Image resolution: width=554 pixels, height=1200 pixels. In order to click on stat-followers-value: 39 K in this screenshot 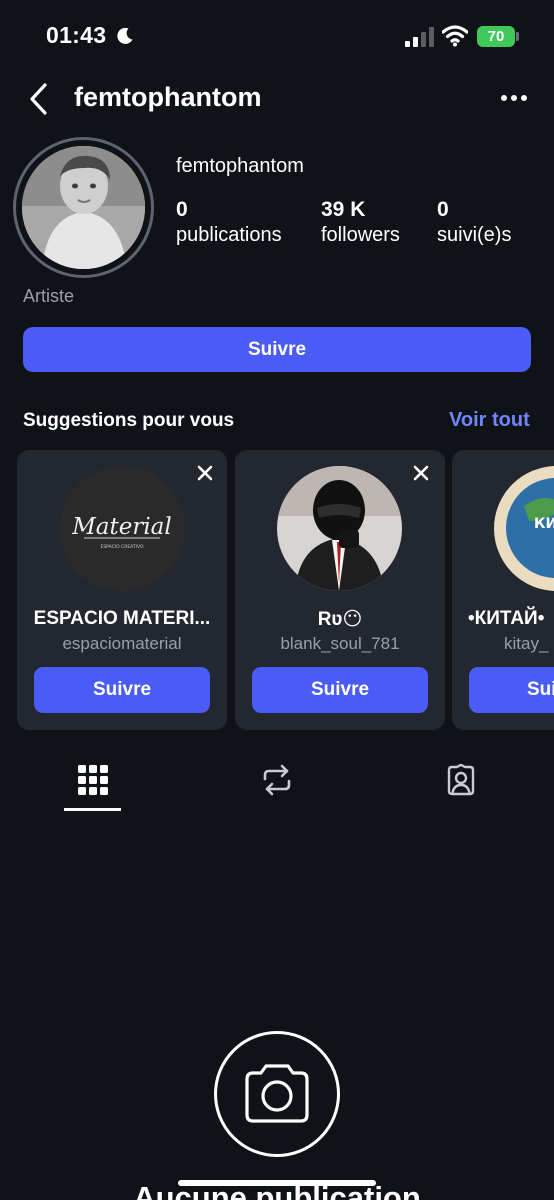, I will do `click(343, 210)`.